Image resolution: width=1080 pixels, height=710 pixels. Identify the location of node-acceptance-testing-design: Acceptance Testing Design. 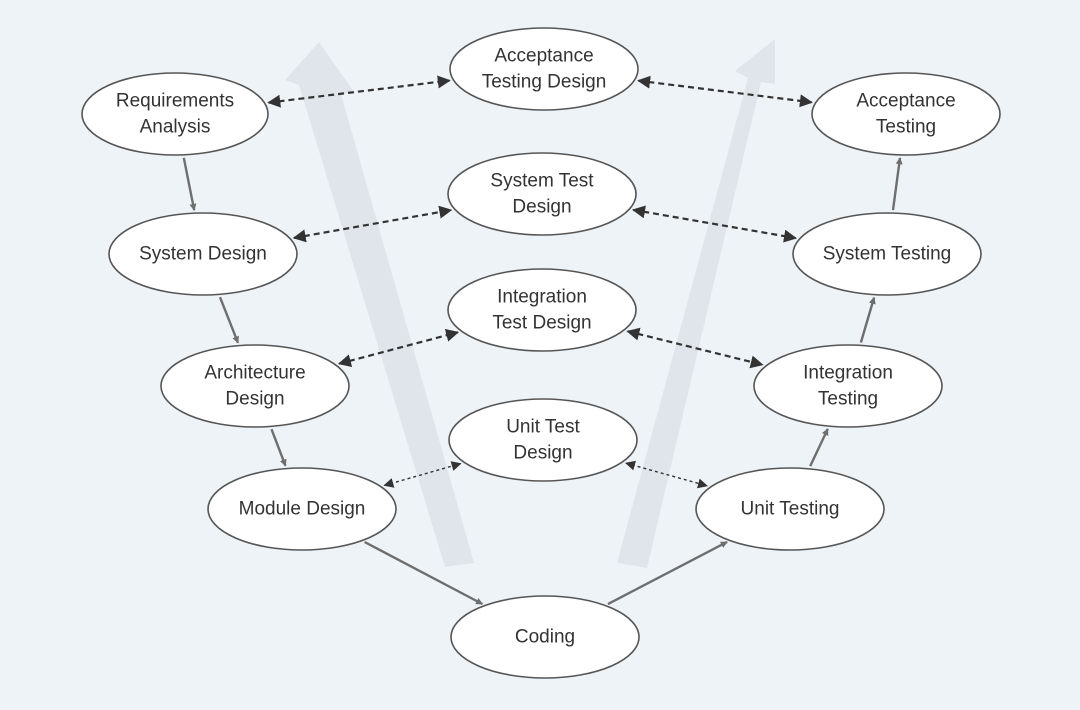
(544, 69).